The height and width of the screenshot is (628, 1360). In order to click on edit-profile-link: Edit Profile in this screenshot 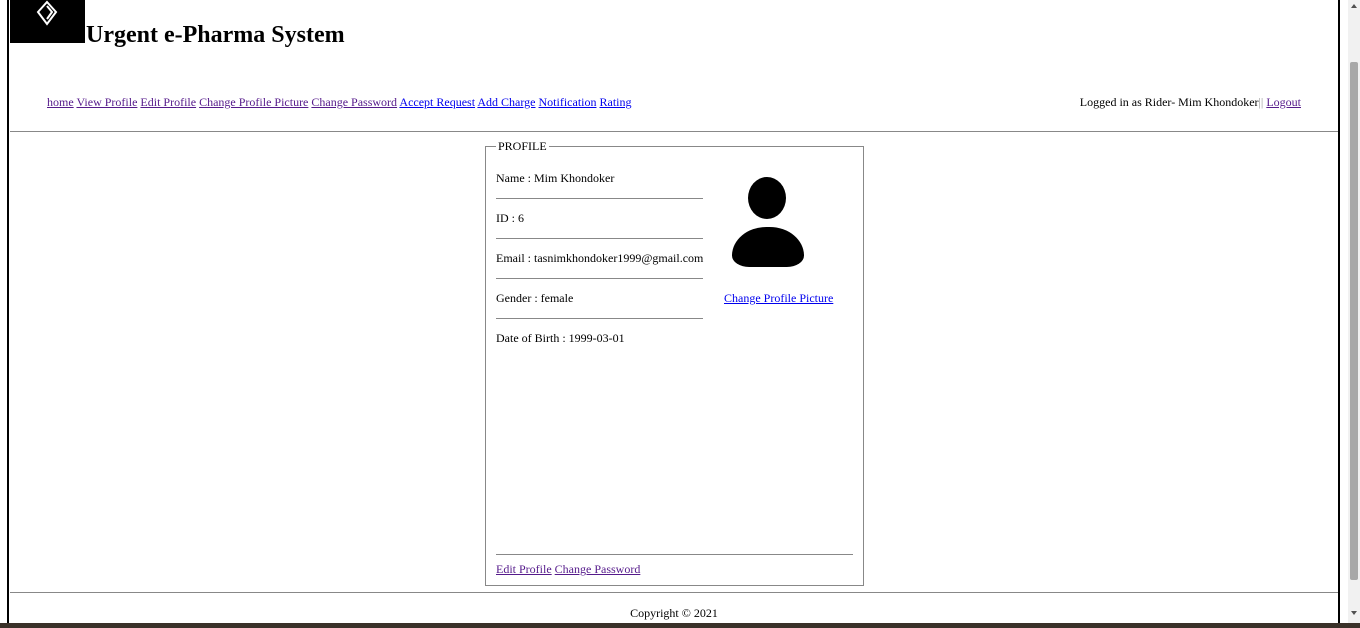, I will do `click(524, 569)`.